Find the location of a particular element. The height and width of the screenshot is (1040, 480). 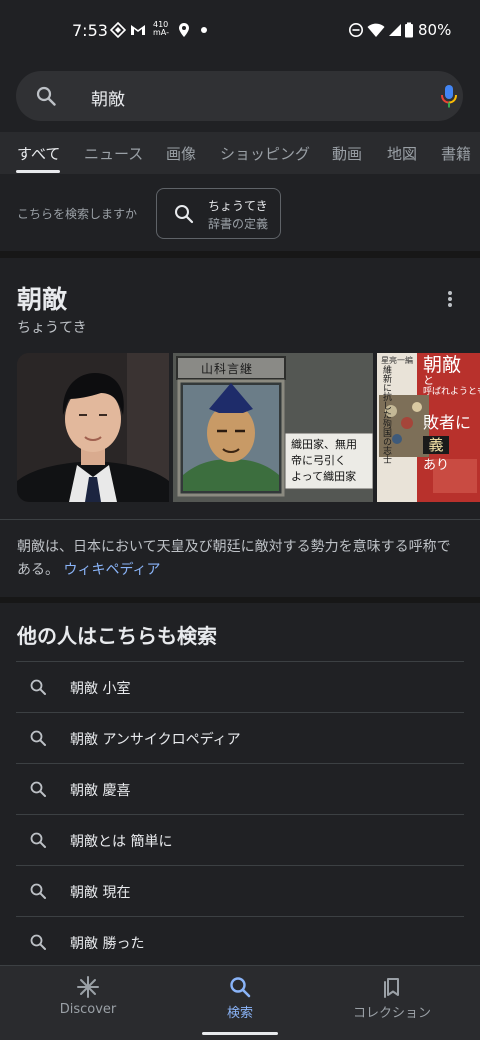

tab-shopping: ショッピング is located at coordinates (265, 153).